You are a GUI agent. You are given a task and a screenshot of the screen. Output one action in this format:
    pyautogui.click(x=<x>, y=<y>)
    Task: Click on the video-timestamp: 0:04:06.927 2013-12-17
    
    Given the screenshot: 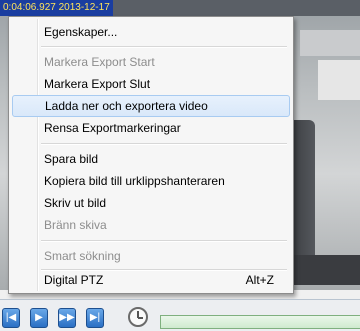 What is the action you would take?
    pyautogui.click(x=56, y=8)
    